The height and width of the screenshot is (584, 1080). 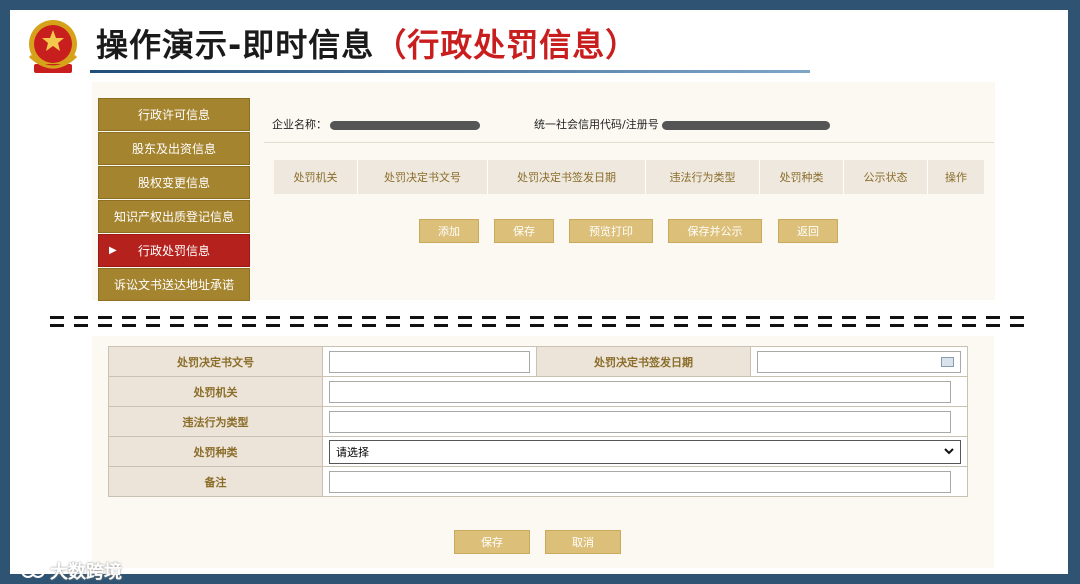 What do you see at coordinates (423, 177) in the screenshot?
I see `column-header: 处罚决定书文号` at bounding box center [423, 177].